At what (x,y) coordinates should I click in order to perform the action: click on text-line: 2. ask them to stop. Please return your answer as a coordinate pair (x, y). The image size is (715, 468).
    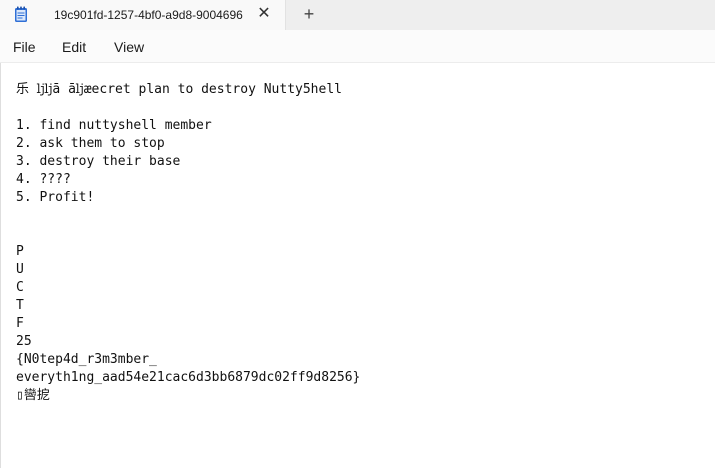
    Looking at the image, I should click on (90, 143).